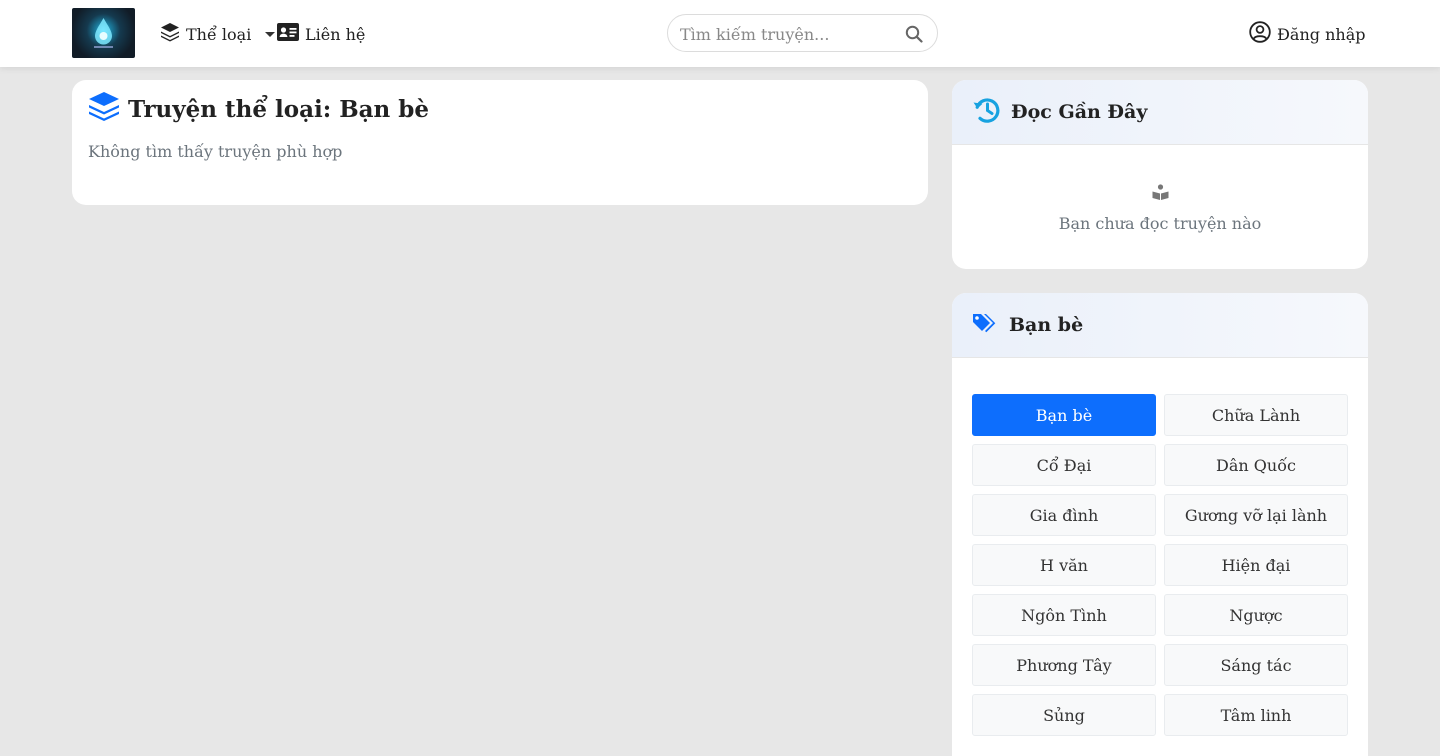 This screenshot has height=756, width=1440. I want to click on genre-tag-button: H văn, so click(1064, 565).